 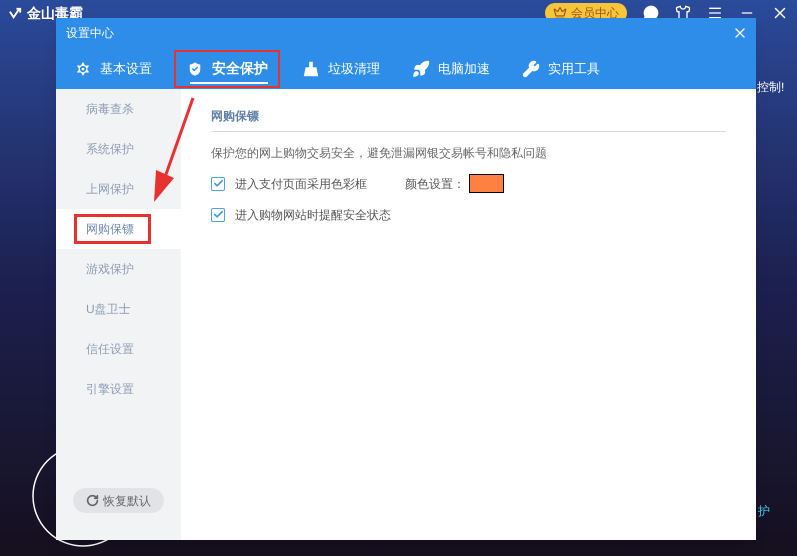 I want to click on wrench-icon, so click(x=531, y=69).